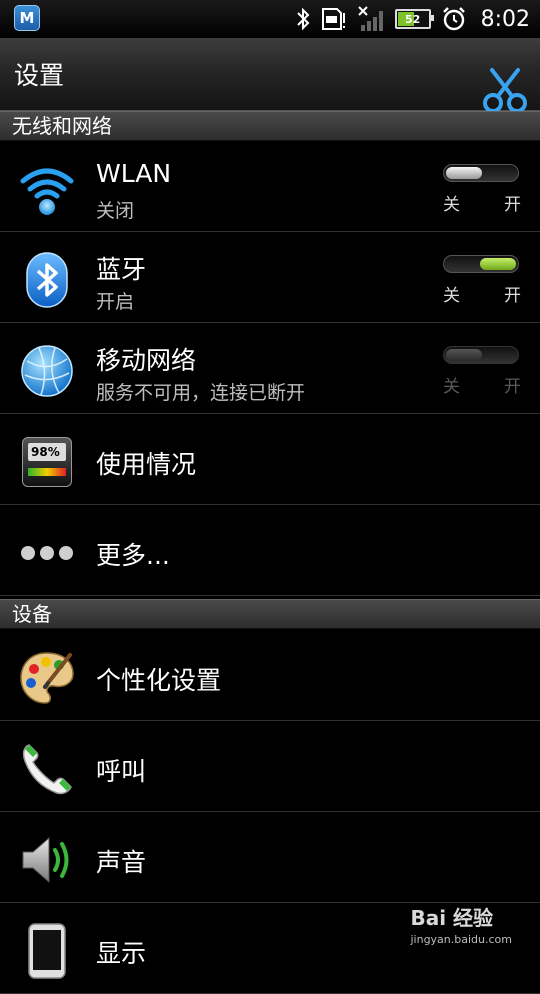 This screenshot has height=994, width=540. I want to click on sd-card-icon, so click(334, 19).